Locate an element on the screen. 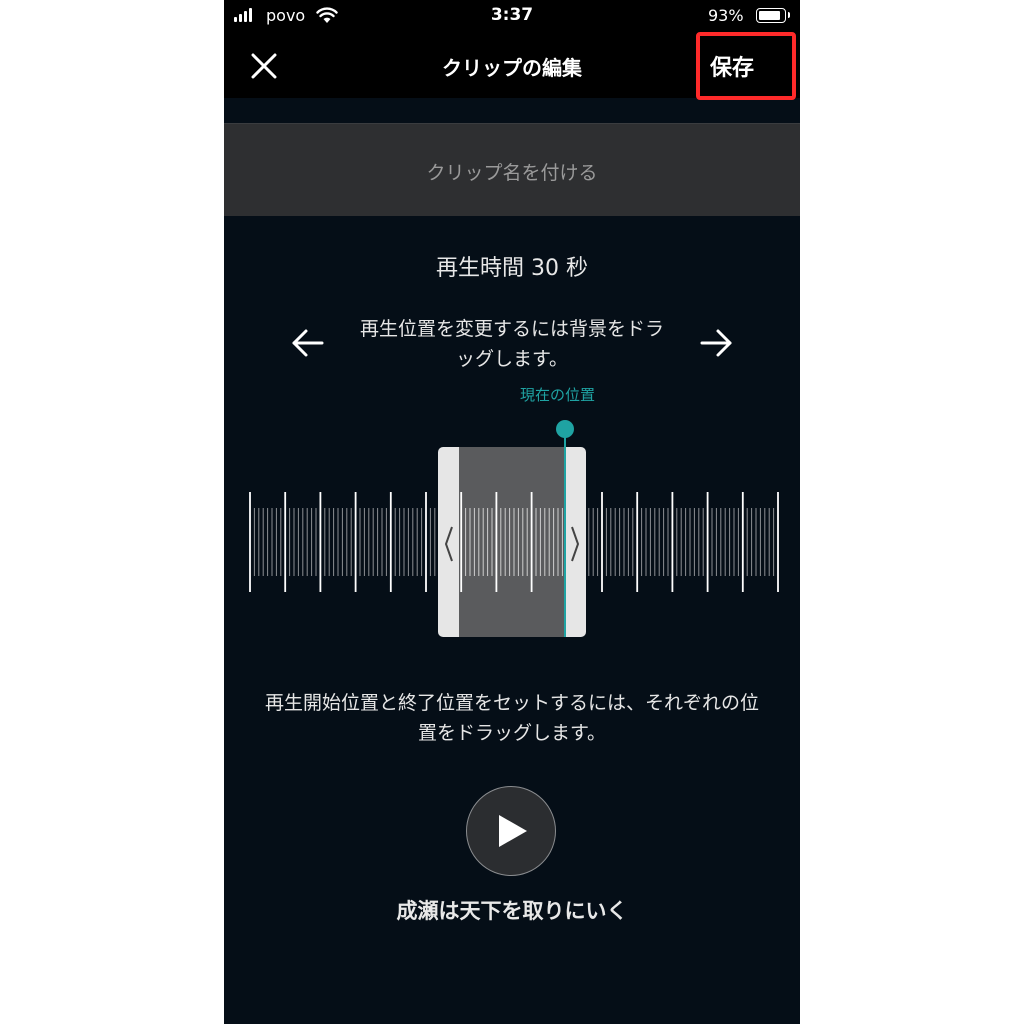 Image resolution: width=1024 pixels, height=1024 pixels. duration-text: 再生時間 30 秒 is located at coordinates (512, 268).